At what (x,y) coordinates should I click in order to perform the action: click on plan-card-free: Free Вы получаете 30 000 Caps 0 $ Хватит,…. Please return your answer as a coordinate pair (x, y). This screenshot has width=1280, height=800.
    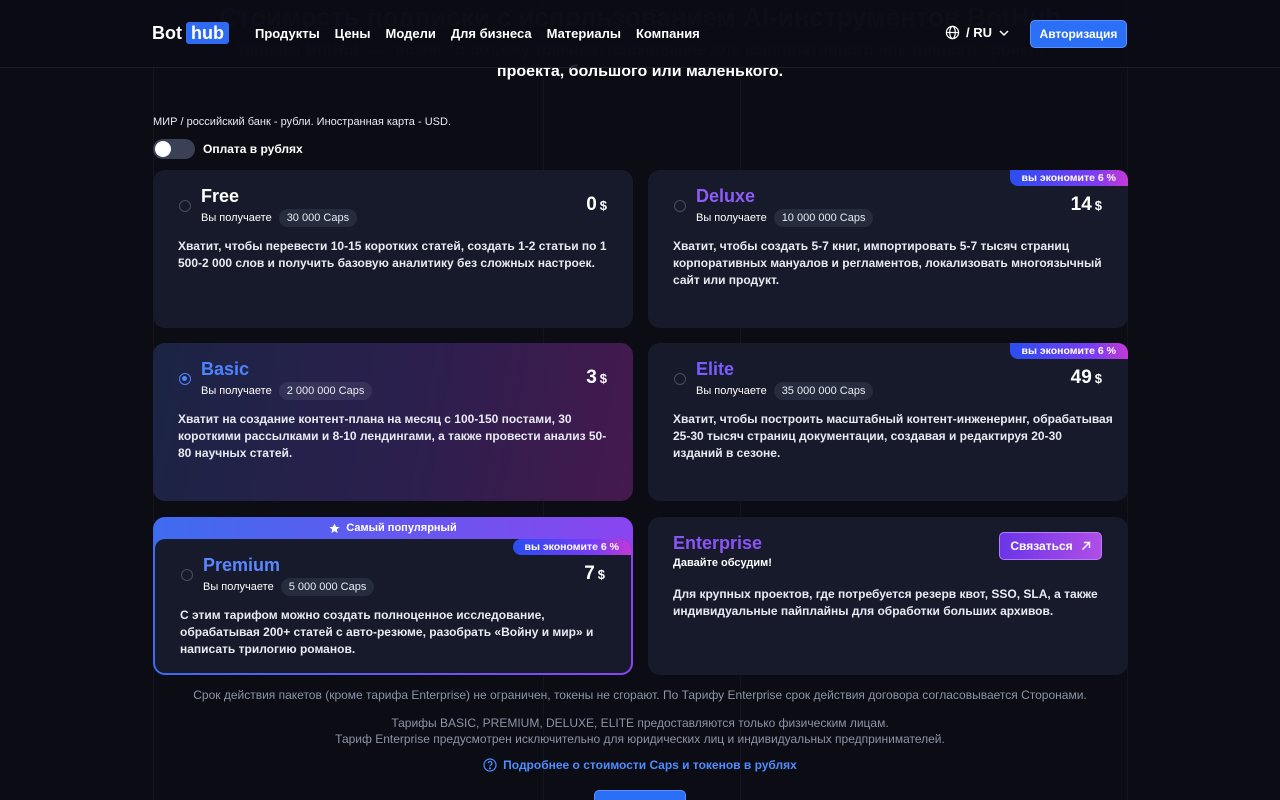
    Looking at the image, I should click on (393, 249).